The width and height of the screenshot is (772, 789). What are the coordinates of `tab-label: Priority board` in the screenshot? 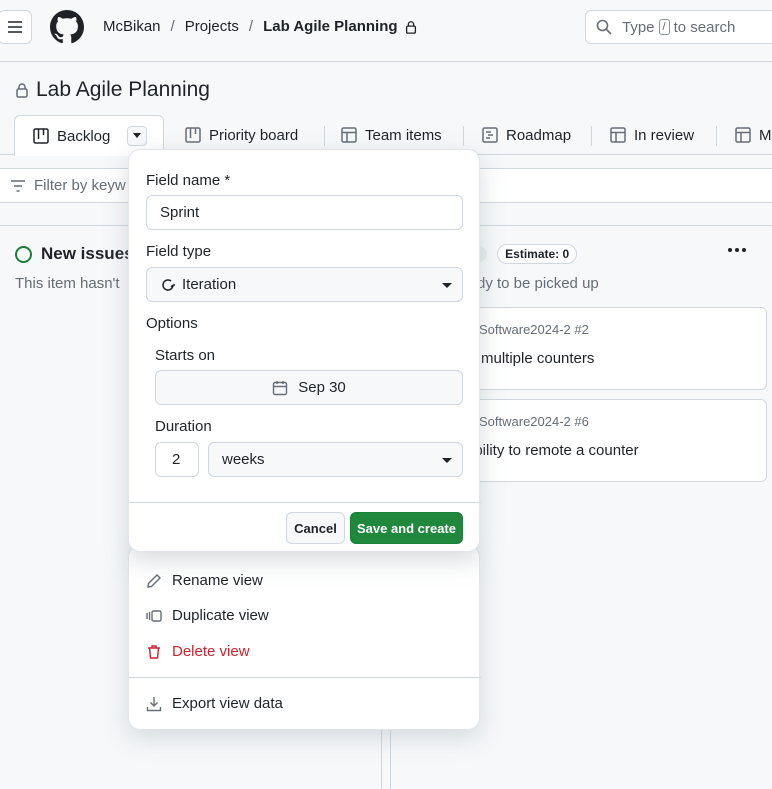 It's located at (254, 135).